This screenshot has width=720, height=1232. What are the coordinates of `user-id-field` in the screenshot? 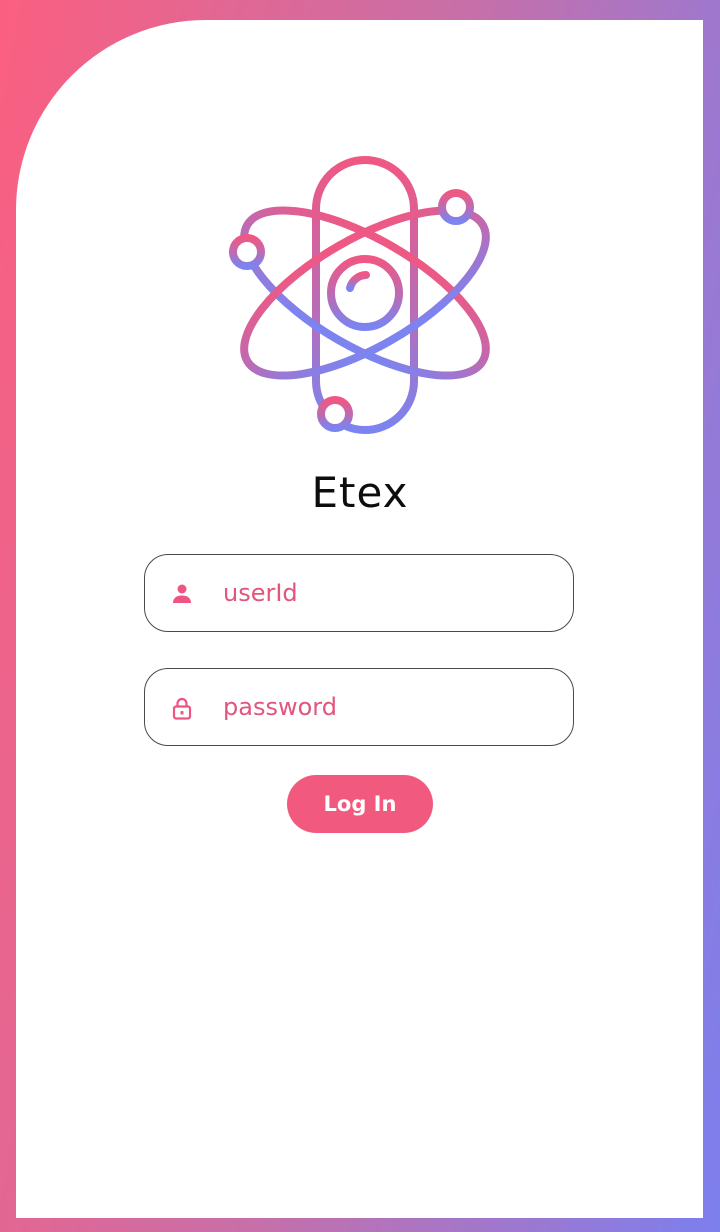 It's located at (359, 593).